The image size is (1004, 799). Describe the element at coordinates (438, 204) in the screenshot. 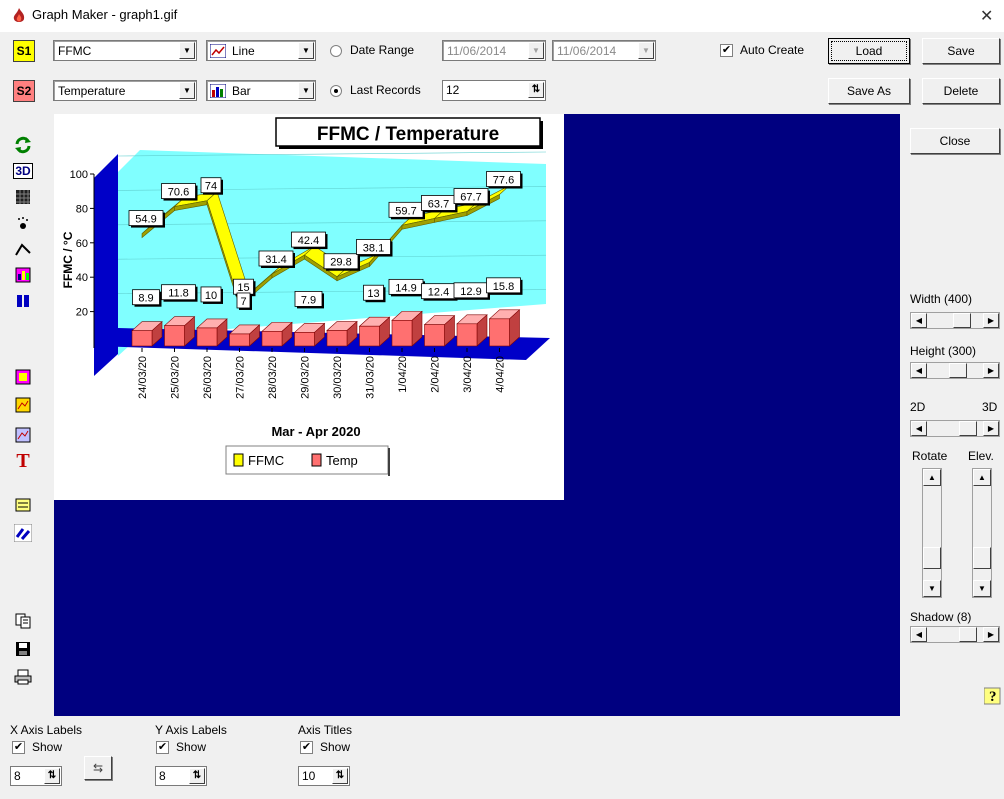

I see `ffmc-data-label: 63.7` at that location.